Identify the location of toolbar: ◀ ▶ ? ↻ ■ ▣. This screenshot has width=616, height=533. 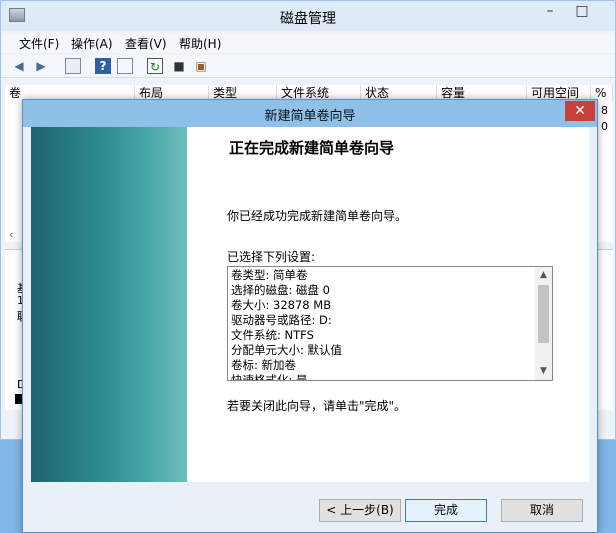
(308, 66).